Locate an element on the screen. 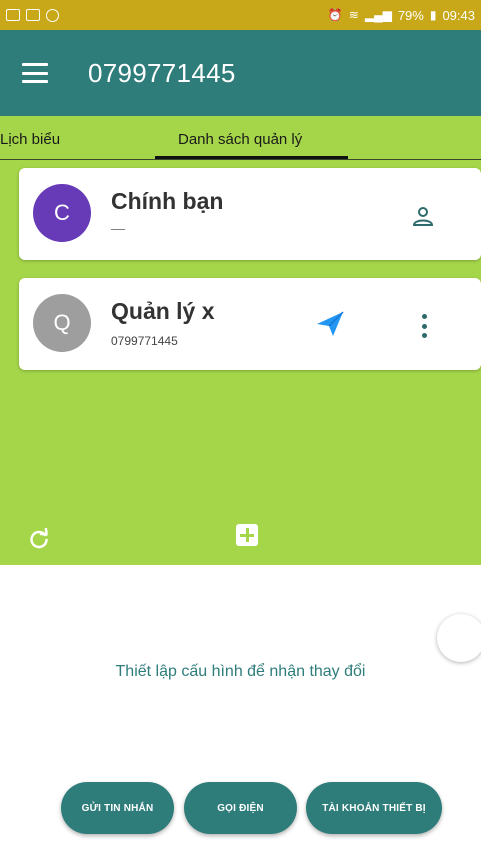 The image size is (481, 852). call-button: GỌI ĐIỆN is located at coordinates (240, 808).